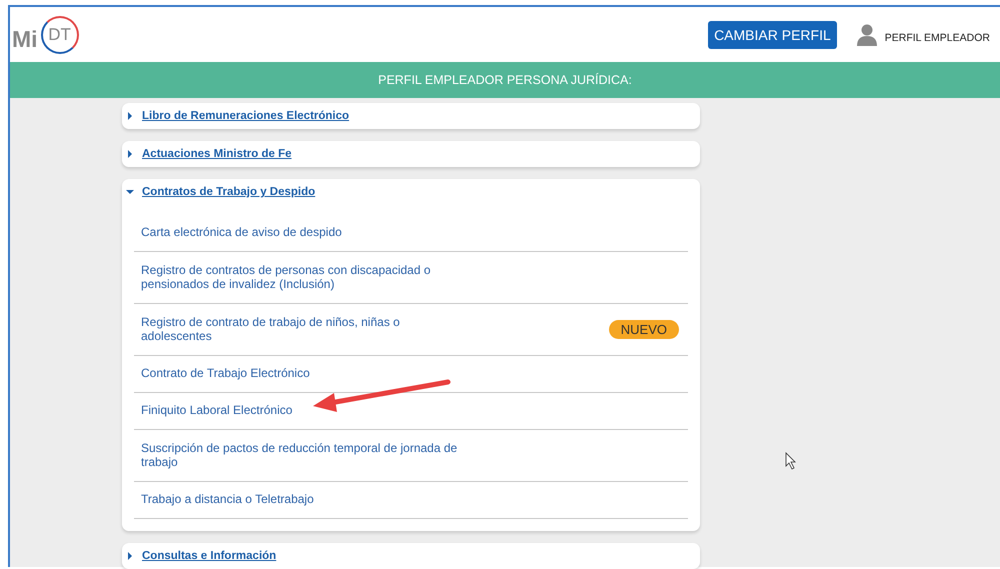 The height and width of the screenshot is (569, 1000). I want to click on menu-link: Registro de contrato de trabajo de niños, niñas o adolescentes, so click(301, 330).